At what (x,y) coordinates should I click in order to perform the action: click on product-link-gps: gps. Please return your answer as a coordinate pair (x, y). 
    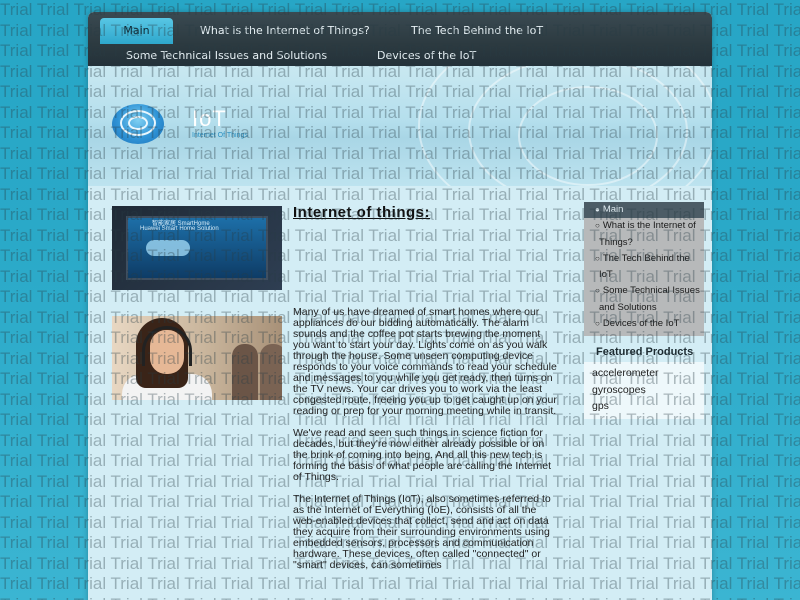
    Looking at the image, I should click on (648, 406).